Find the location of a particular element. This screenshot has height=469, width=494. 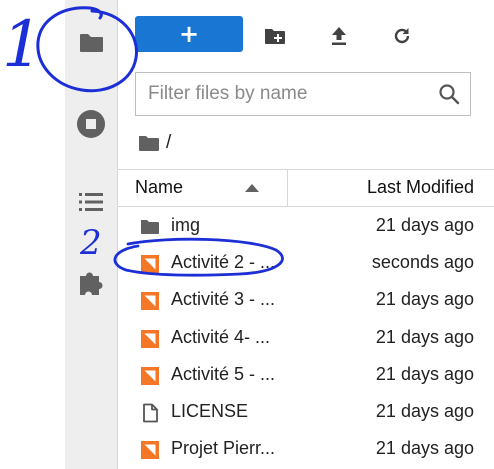

table-of-contents-tab is located at coordinates (91, 202).